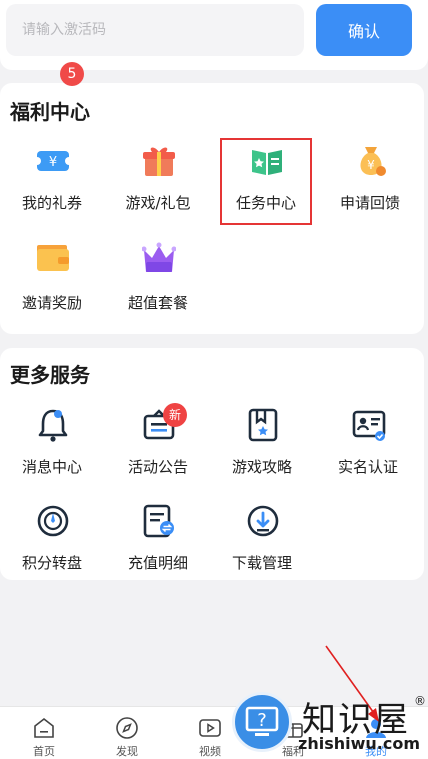 This screenshot has width=428, height=759. What do you see at coordinates (359, 743) in the screenshot?
I see `watermark-url: zhishiwu.com` at bounding box center [359, 743].